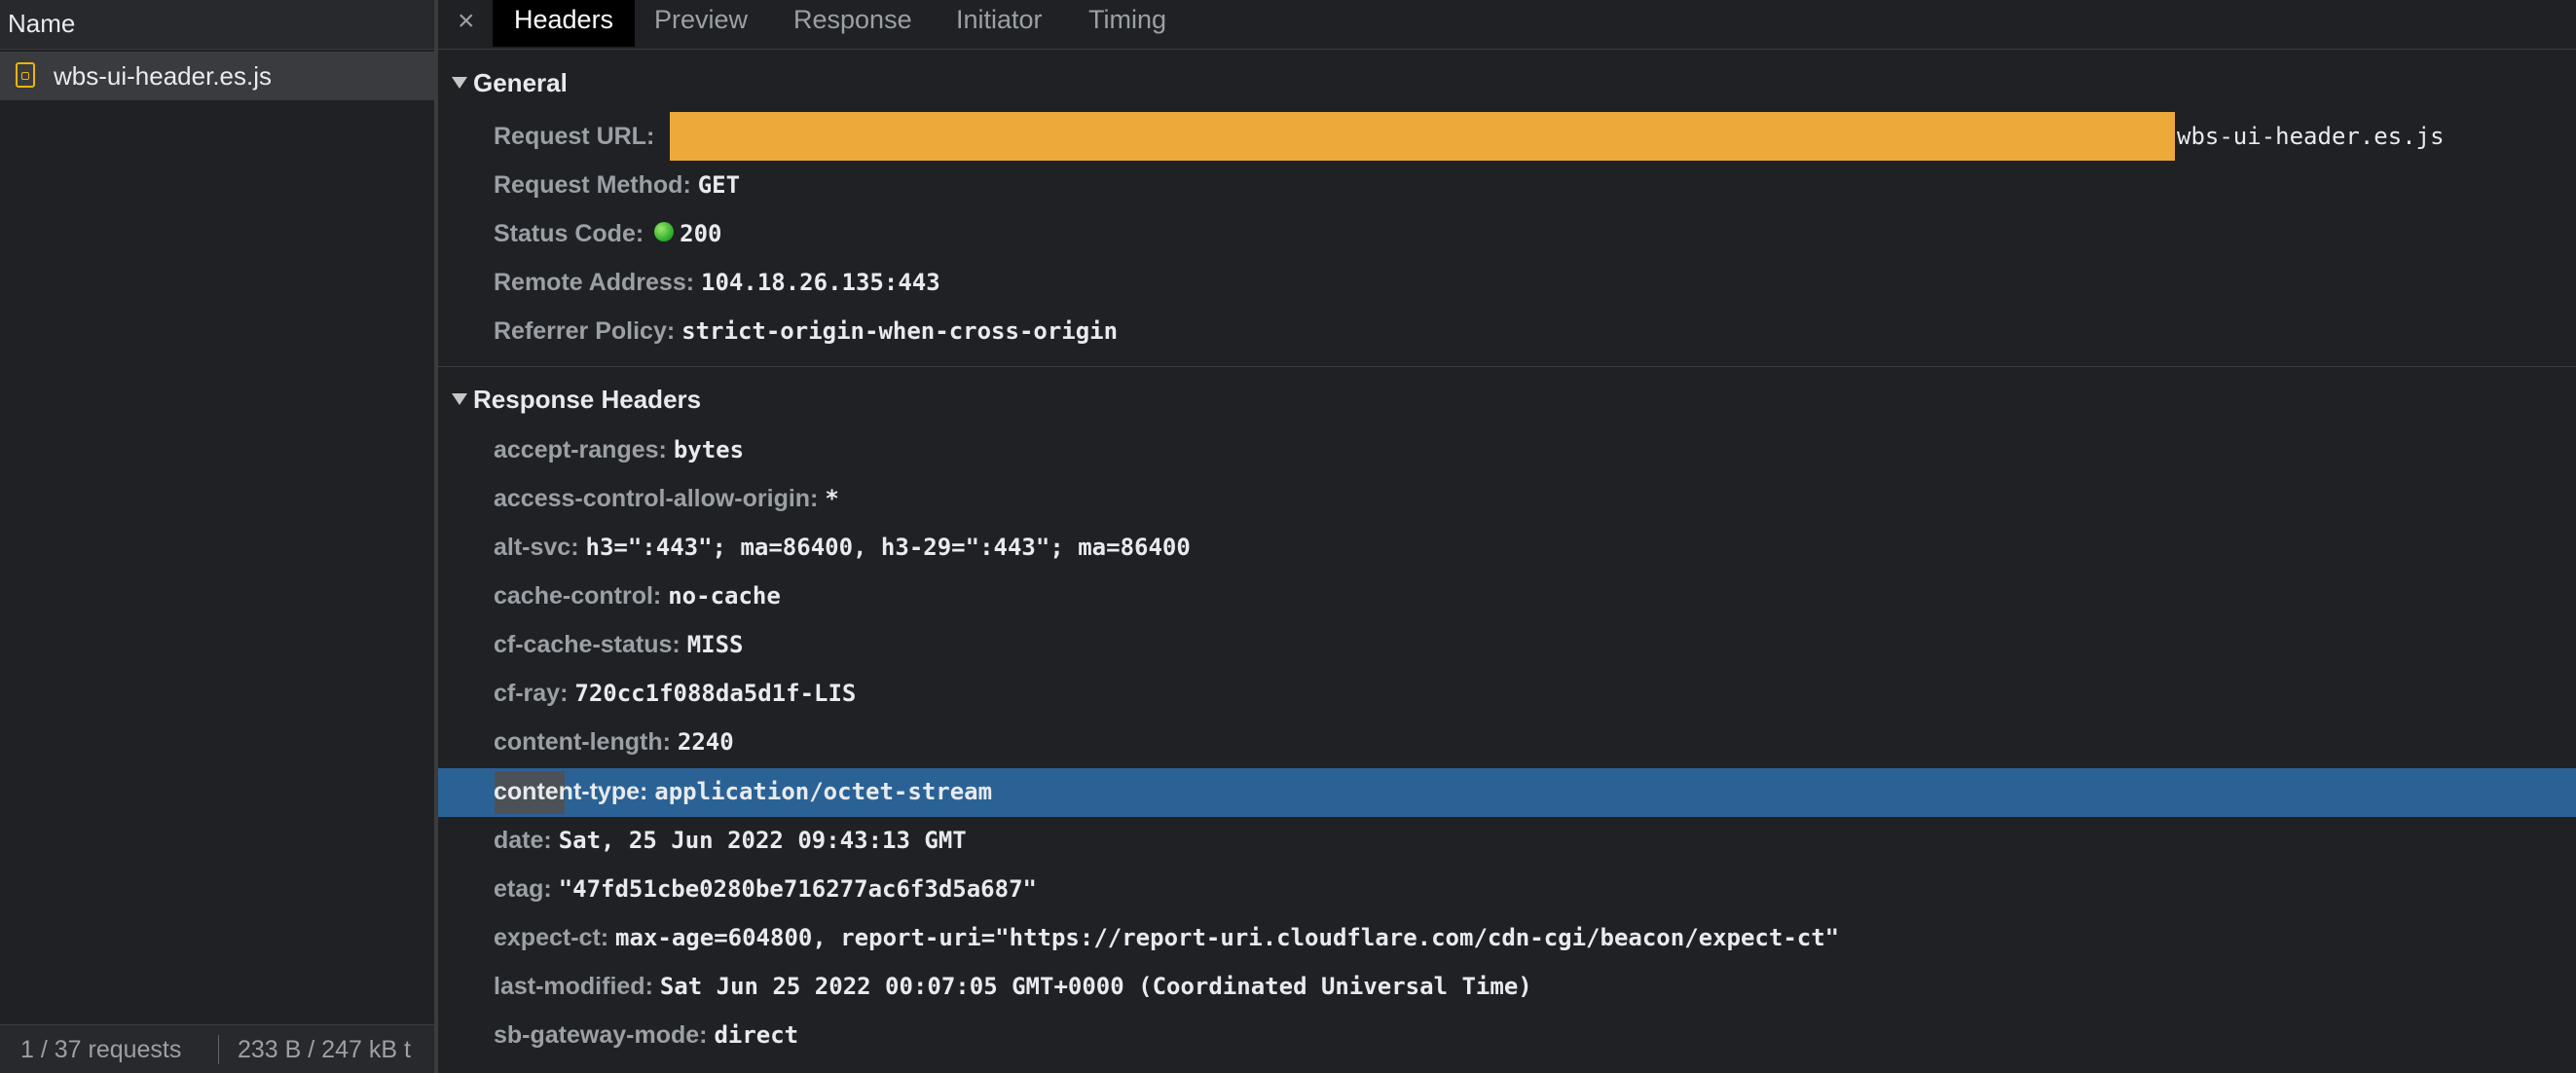  I want to click on header-row: sb-gateway-mode: direct, so click(1507, 1036).